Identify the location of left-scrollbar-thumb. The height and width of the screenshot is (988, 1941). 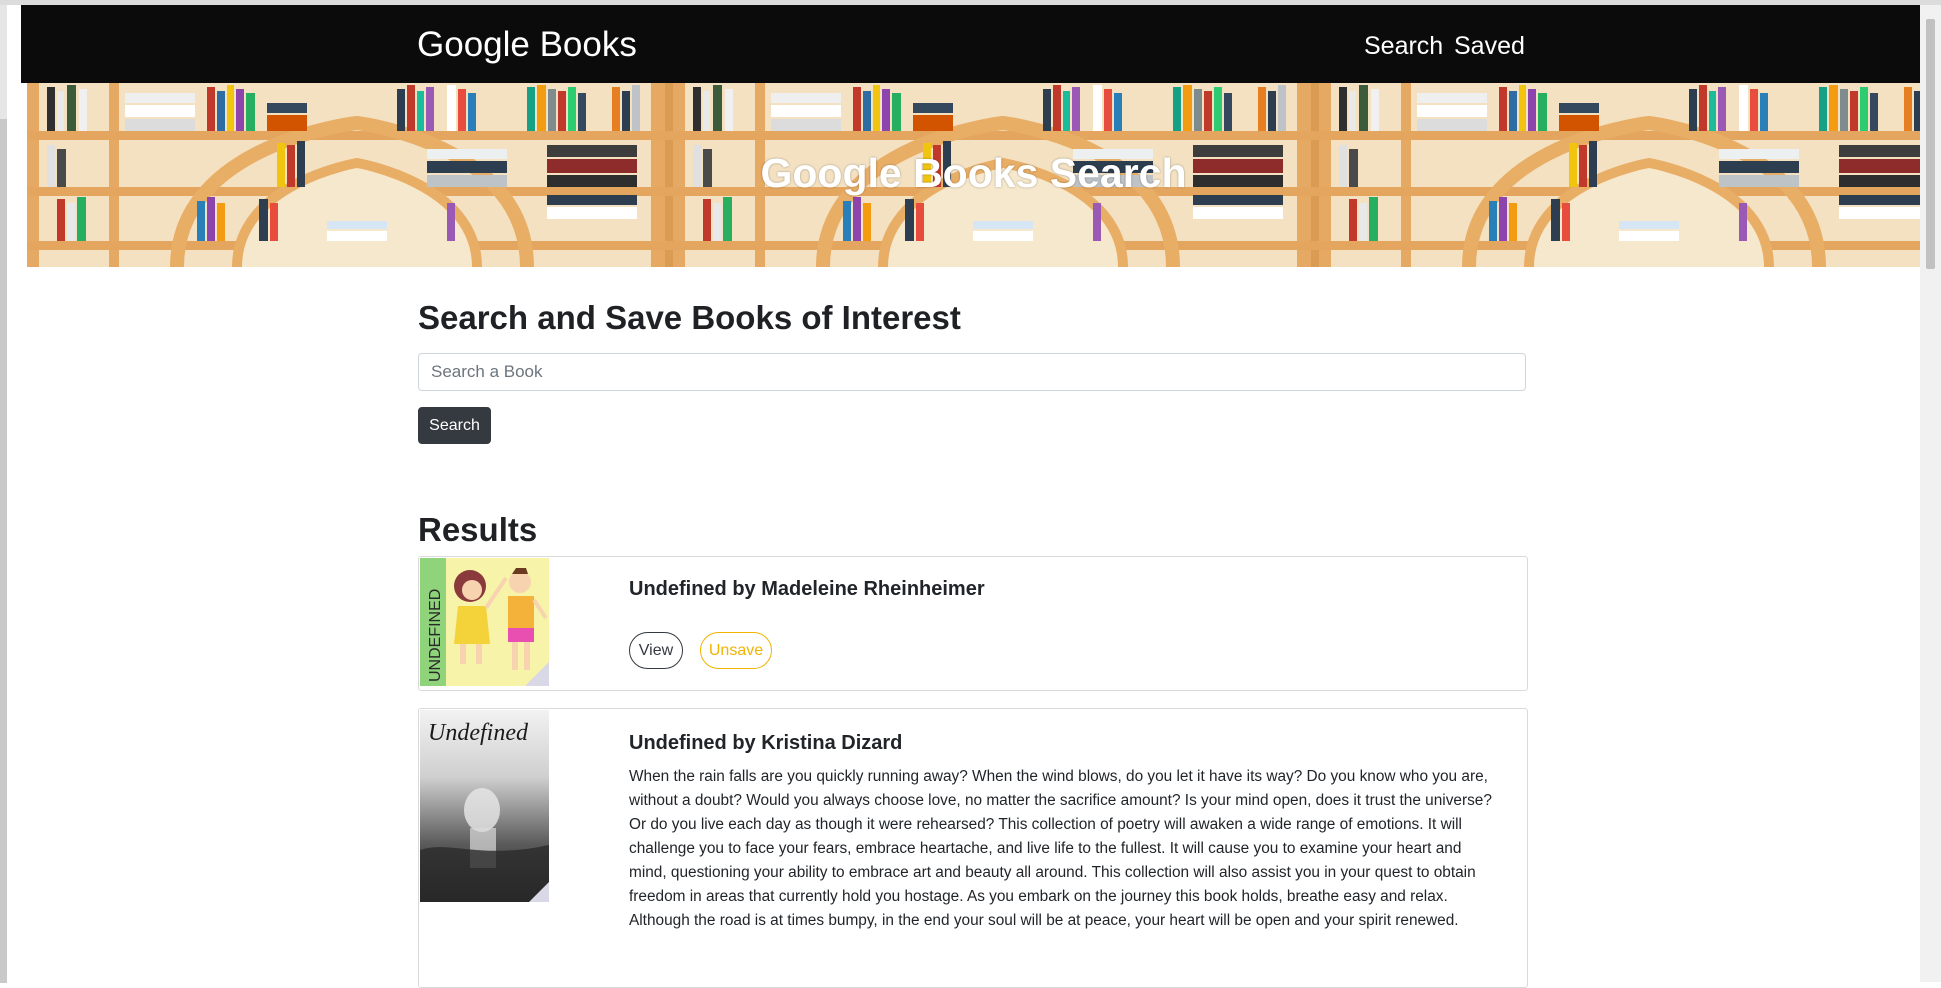
(3, 551).